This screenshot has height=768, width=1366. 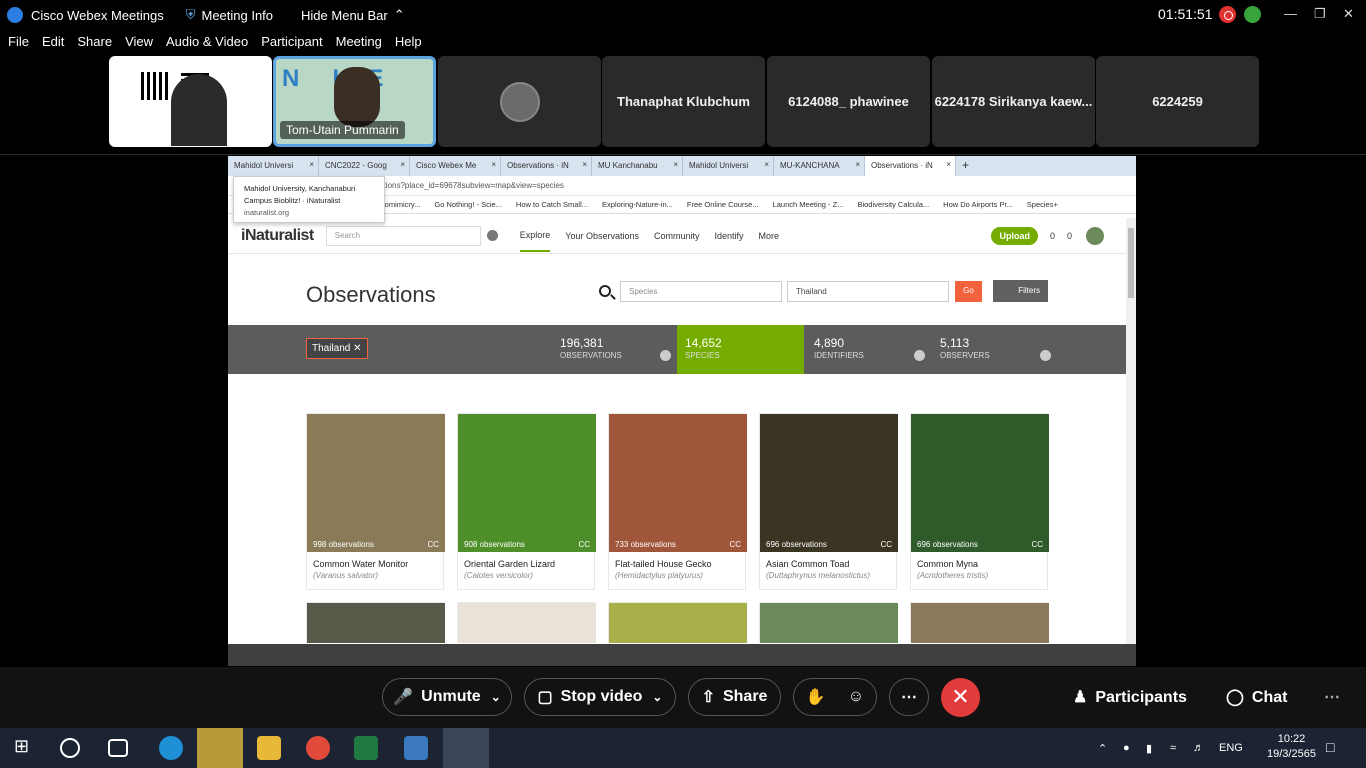 What do you see at coordinates (615, 349) in the screenshot?
I see `stat-observations: 196,381 OBSERVATIONS` at bounding box center [615, 349].